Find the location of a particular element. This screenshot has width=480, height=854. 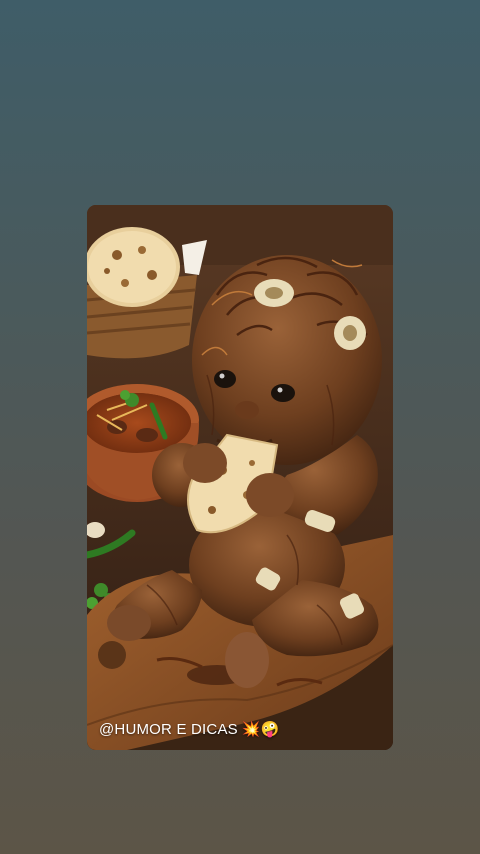

caption: @HUMOR E DICAS 💥🤪 is located at coordinates (189, 729).